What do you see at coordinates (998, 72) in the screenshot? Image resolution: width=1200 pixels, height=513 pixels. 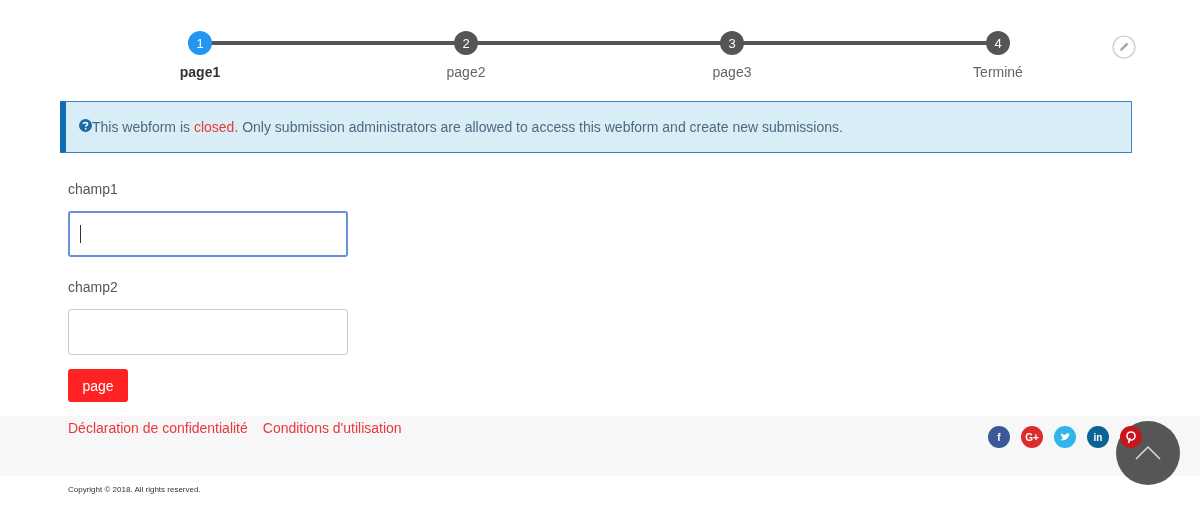 I see `step-label: Terminé` at bounding box center [998, 72].